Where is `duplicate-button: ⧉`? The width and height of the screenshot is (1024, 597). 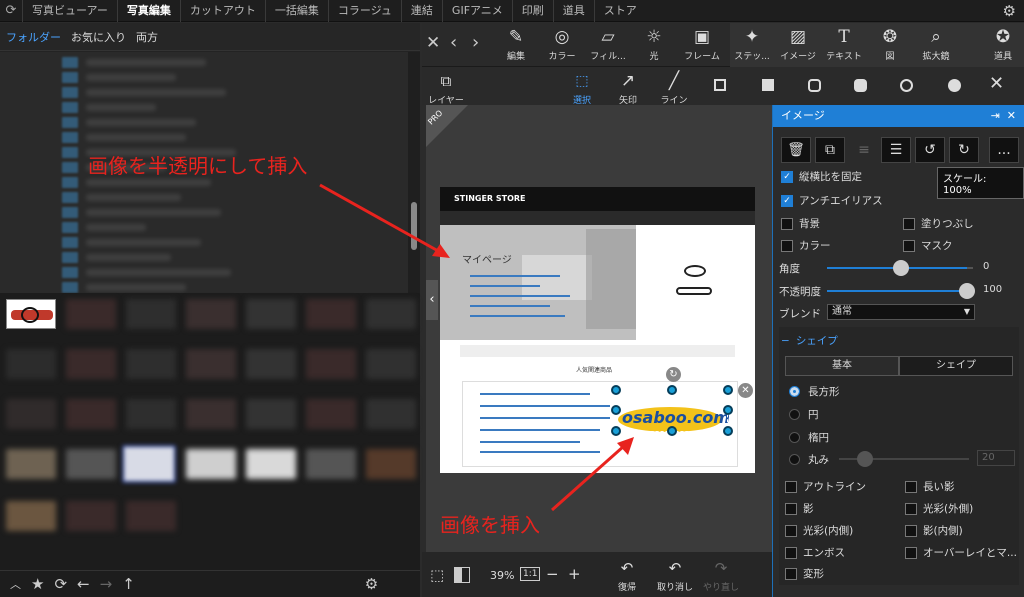
duplicate-button: ⧉ is located at coordinates (830, 150).